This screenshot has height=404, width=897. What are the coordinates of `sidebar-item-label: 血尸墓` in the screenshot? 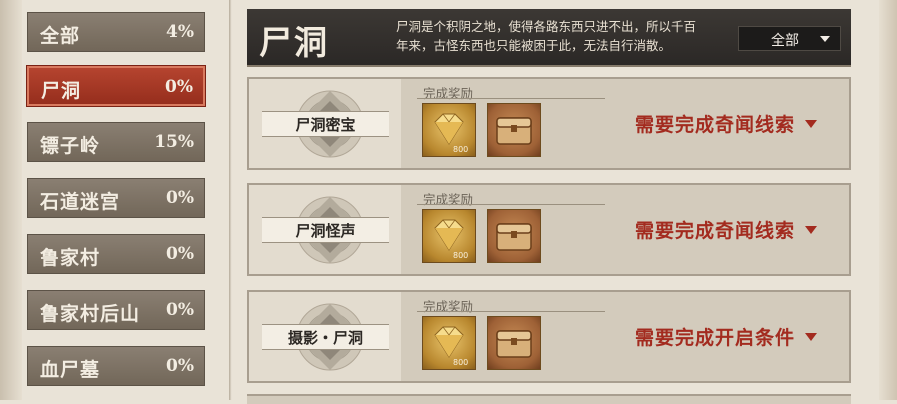 It's located at (70, 370).